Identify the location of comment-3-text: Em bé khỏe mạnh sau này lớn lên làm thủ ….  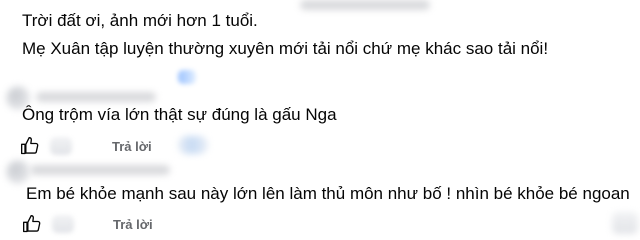
(328, 193).